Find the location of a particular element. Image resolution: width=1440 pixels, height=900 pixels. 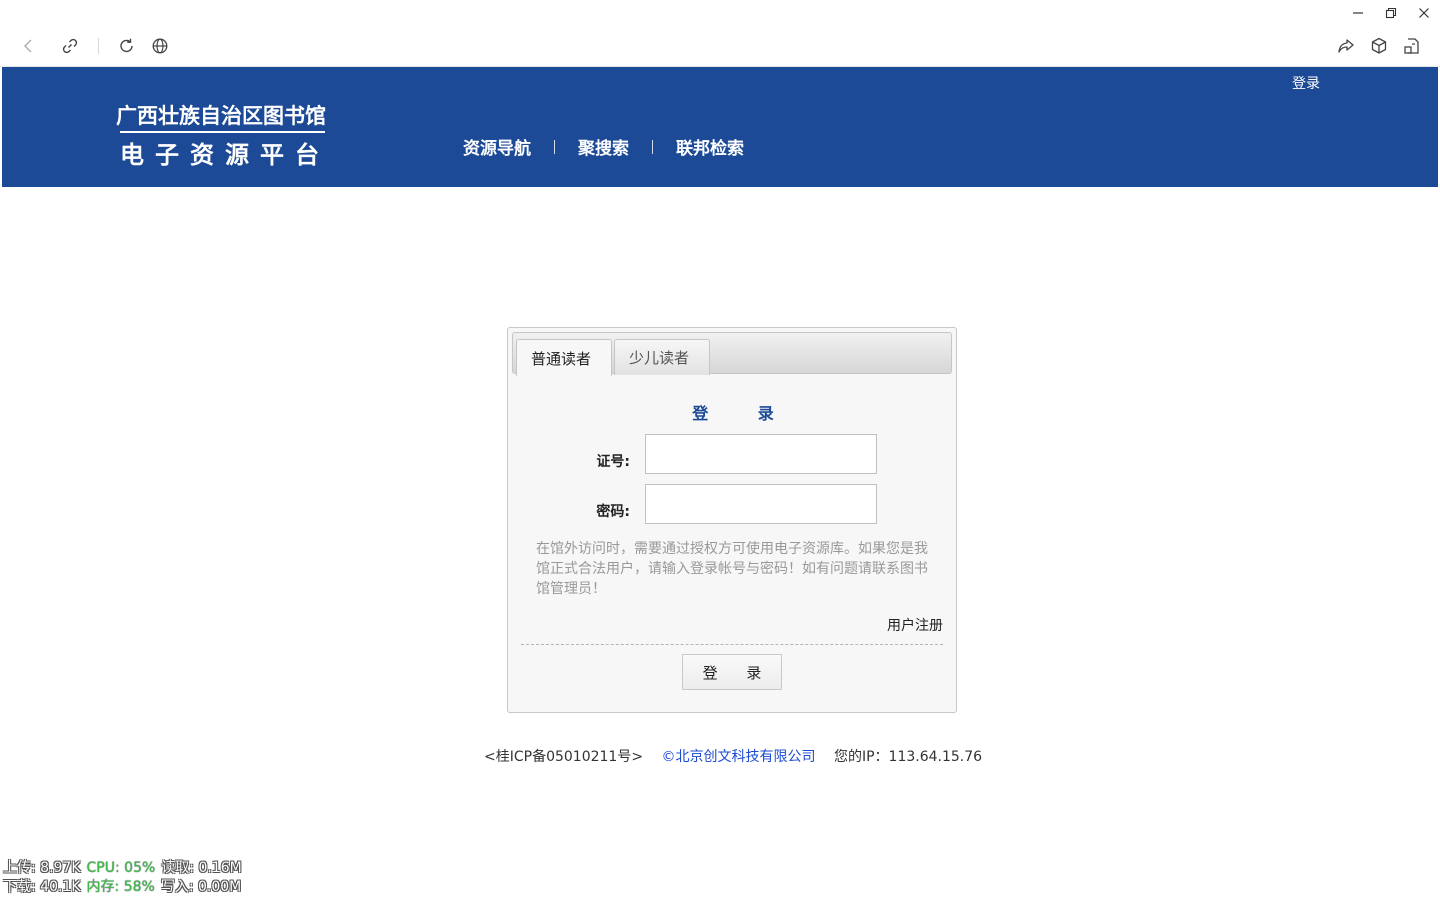

main-nav: 资源导航 聚搜索 联邦检索 is located at coordinates (603, 146).